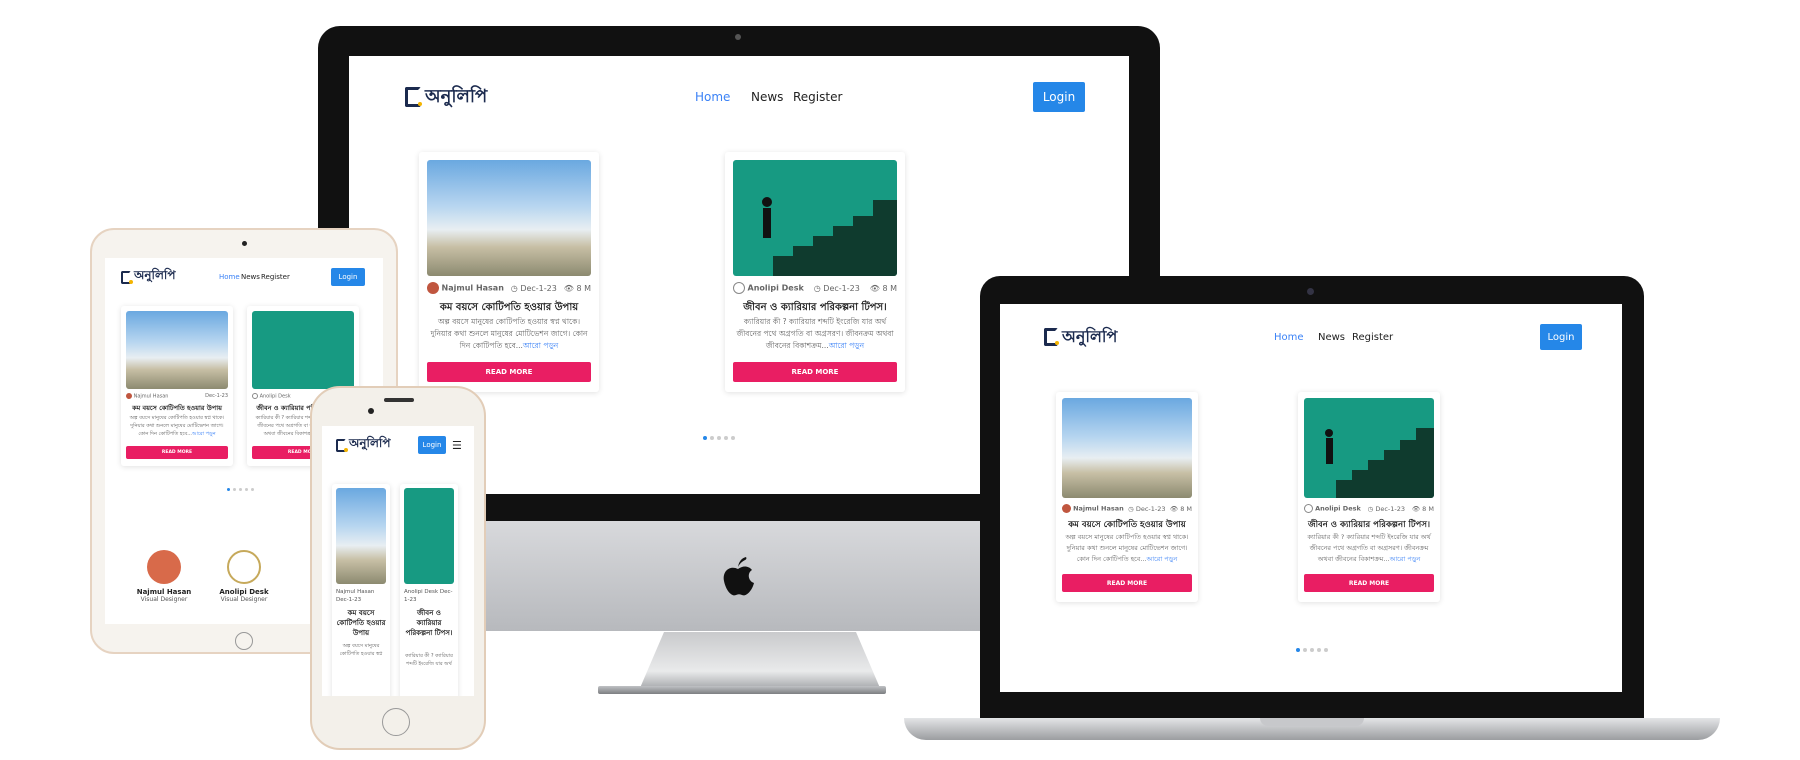  Describe the element at coordinates (1379, 463) in the screenshot. I see `stairs-illustration` at that location.